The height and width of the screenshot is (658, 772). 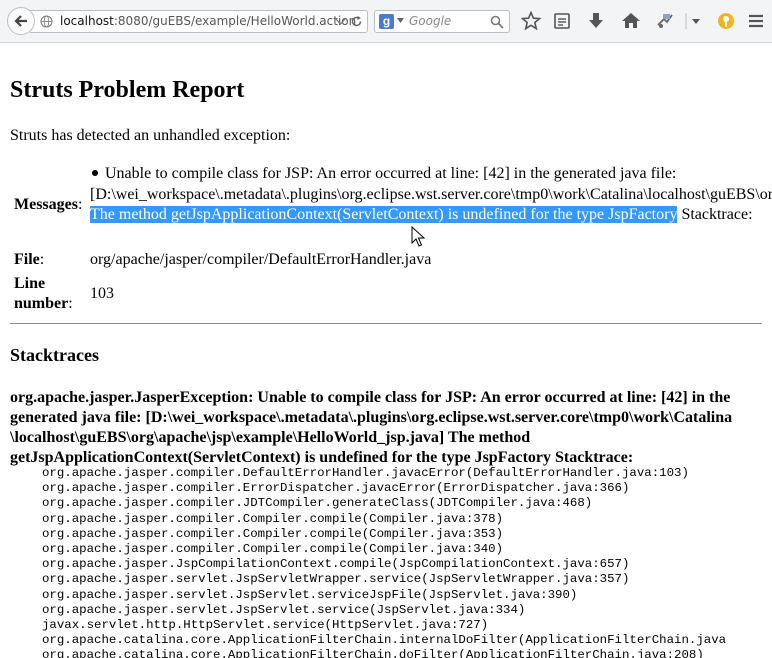 What do you see at coordinates (386, 323) in the screenshot?
I see `divider` at bounding box center [386, 323].